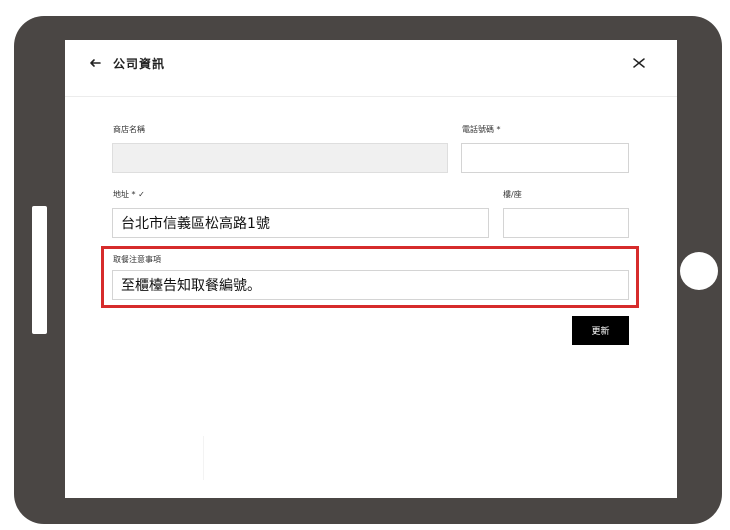 Image resolution: width=730 pixels, height=530 pixels. Describe the element at coordinates (203, 458) in the screenshot. I see `faint-divider` at that location.